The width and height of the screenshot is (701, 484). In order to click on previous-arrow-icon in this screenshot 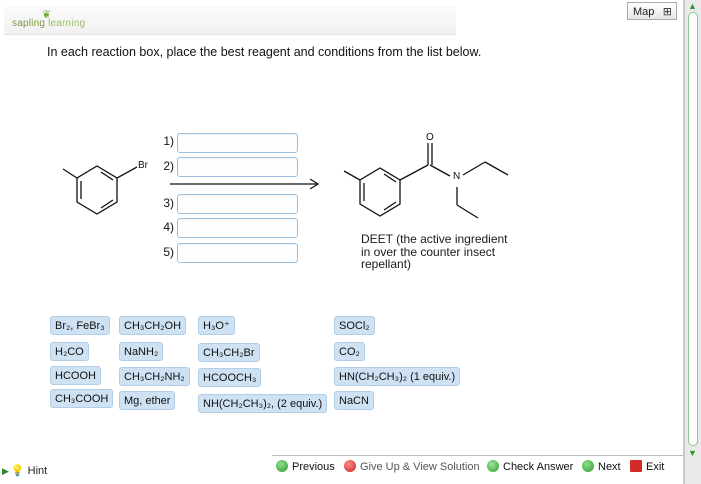, I will do `click(282, 466)`.